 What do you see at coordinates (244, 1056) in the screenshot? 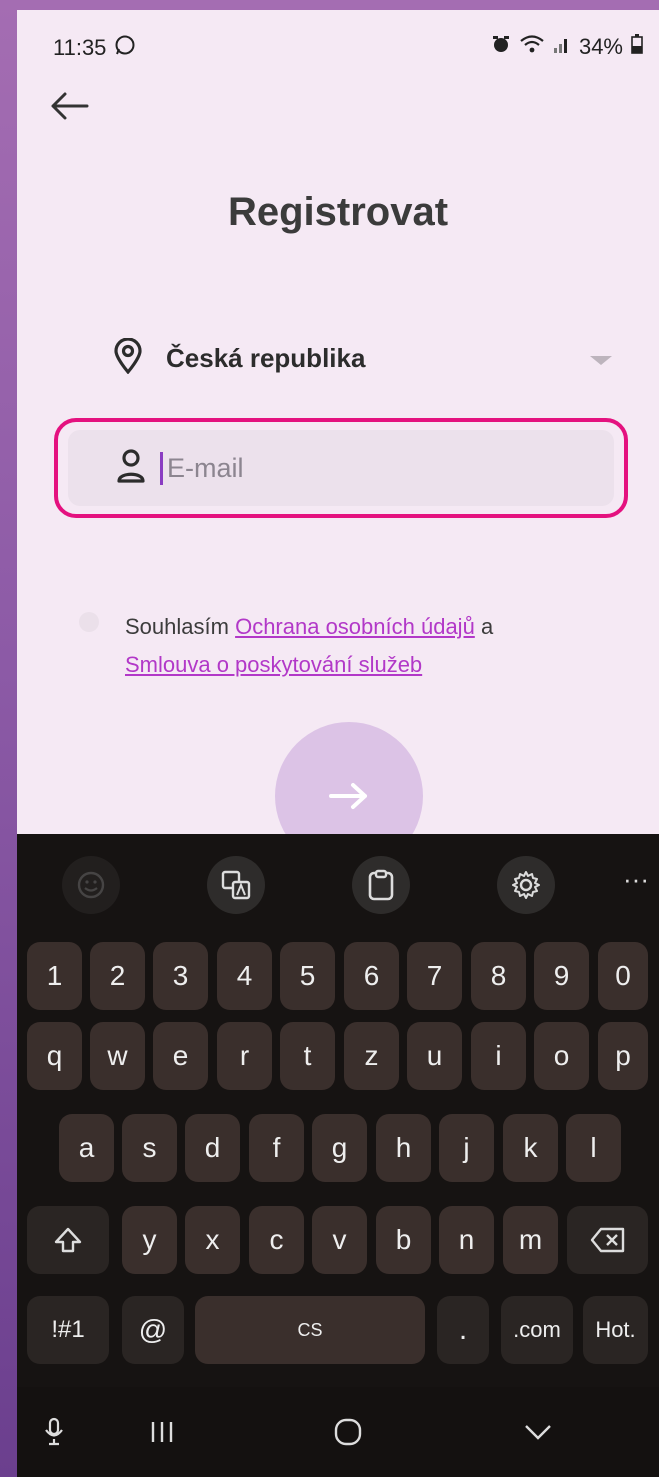
I see `key-r: r` at bounding box center [244, 1056].